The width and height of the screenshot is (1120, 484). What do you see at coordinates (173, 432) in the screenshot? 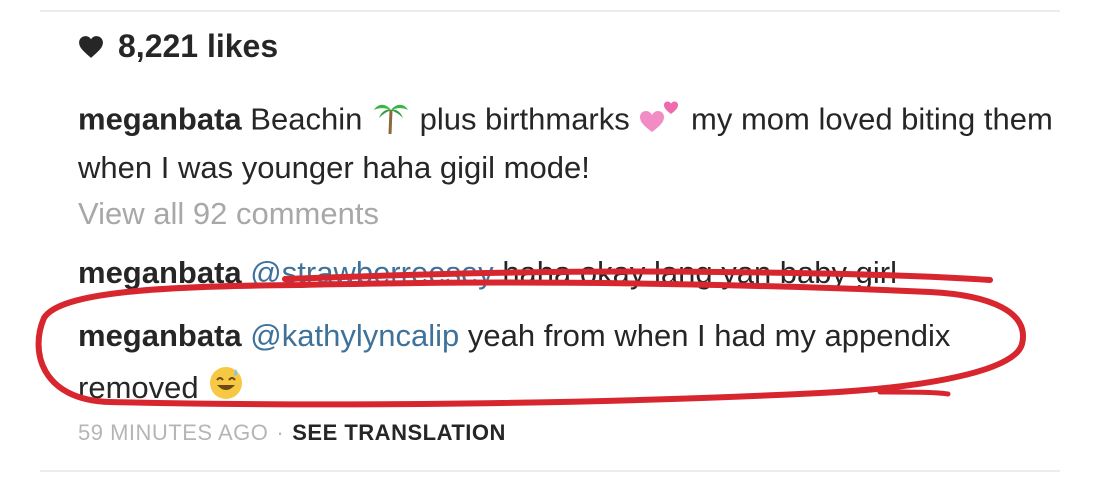
I see `timestamp: 59 MINUTES AGO` at bounding box center [173, 432].